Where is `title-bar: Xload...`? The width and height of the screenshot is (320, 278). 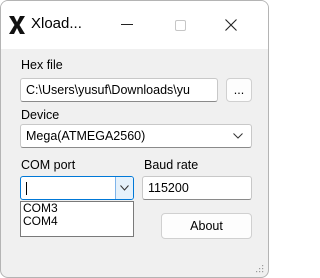 title-bar: Xload... is located at coordinates (134, 25).